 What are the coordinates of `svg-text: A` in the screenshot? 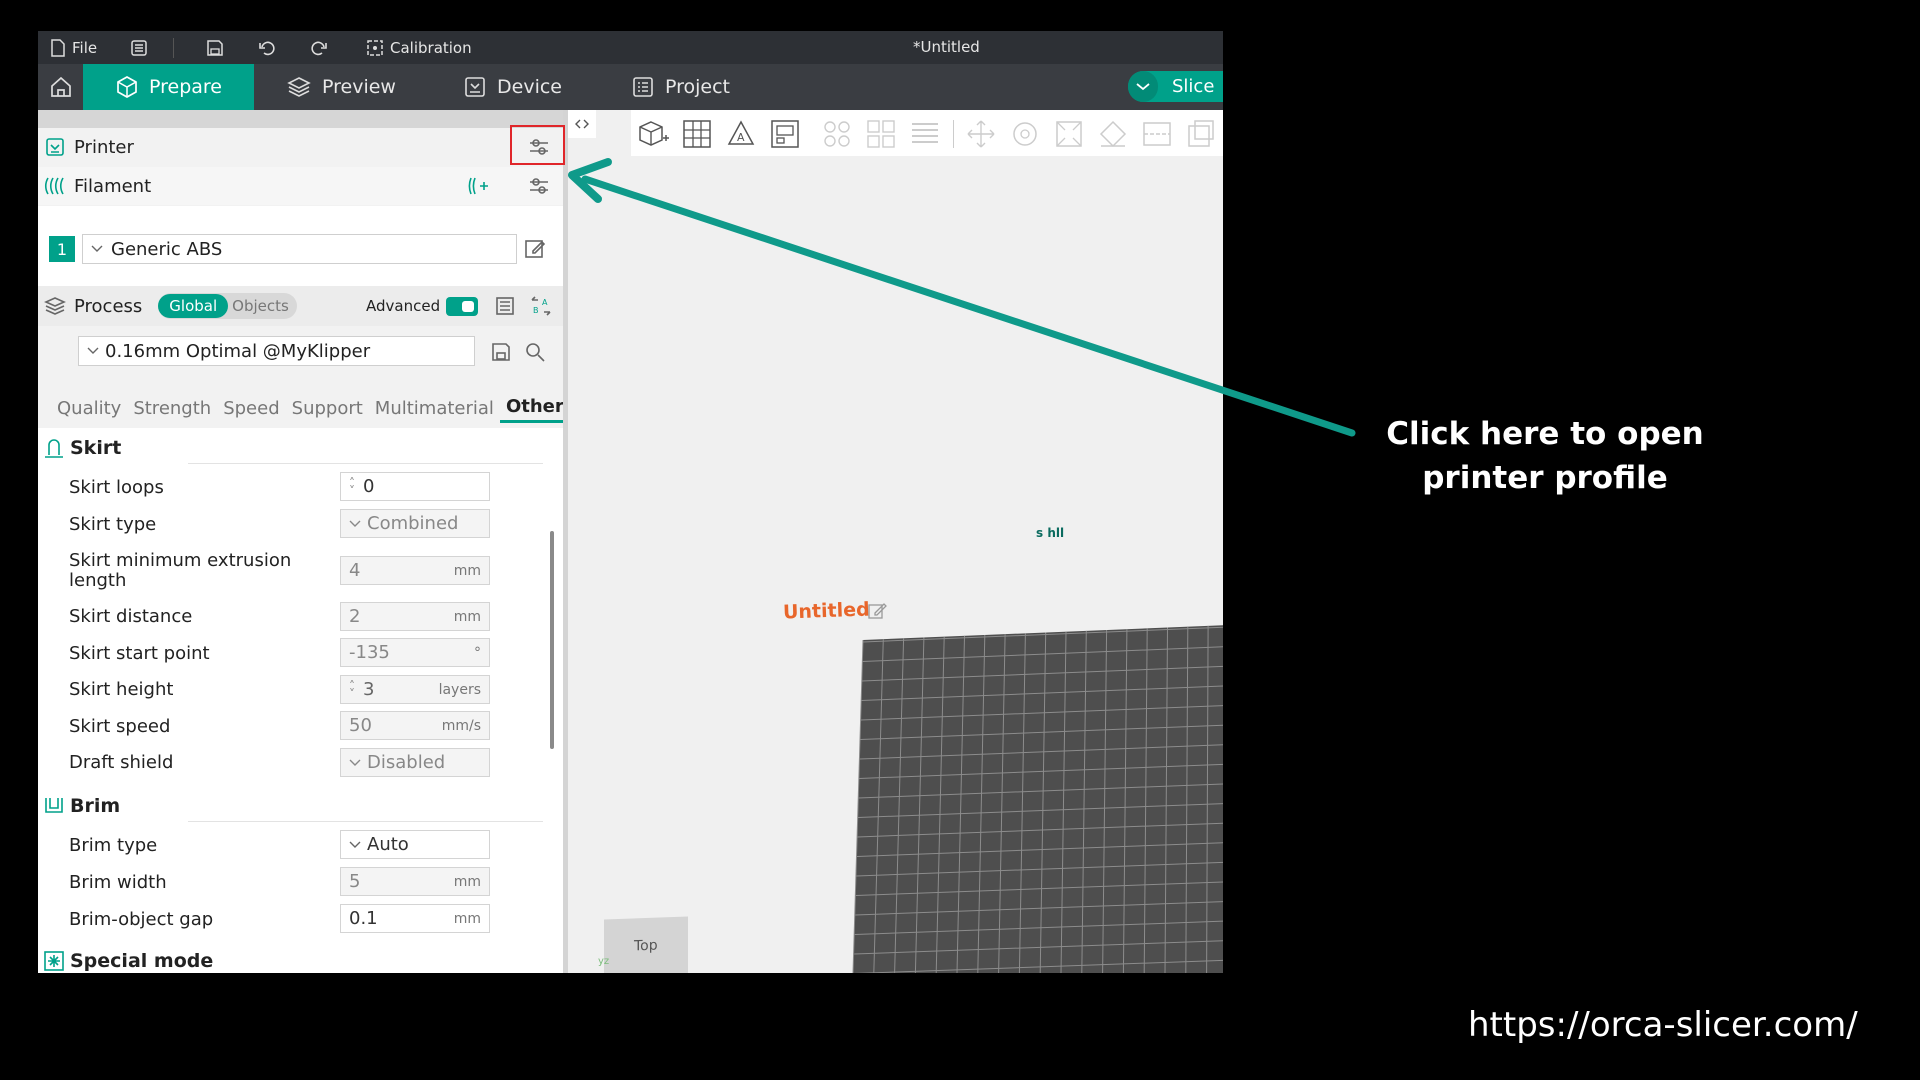 It's located at (545, 302).